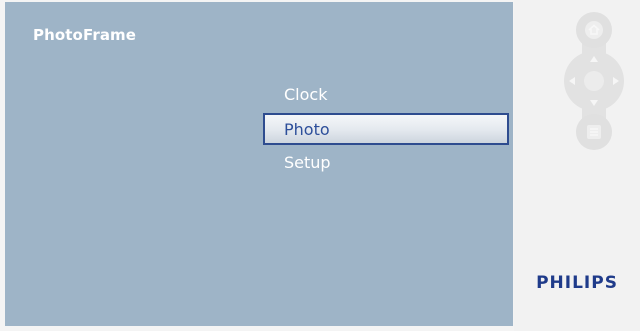  What do you see at coordinates (386, 95) in the screenshot?
I see `menu-item-clock: Clock` at bounding box center [386, 95].